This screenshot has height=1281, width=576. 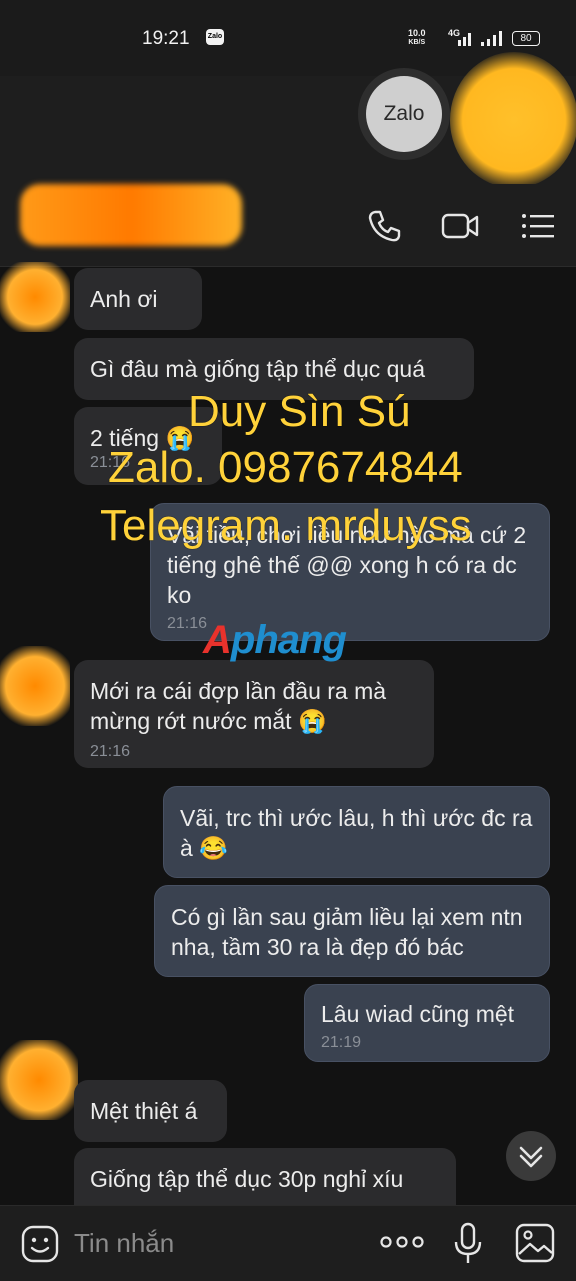 I want to click on message-text: Lâu wiad cũng mệt, so click(x=418, y=1014).